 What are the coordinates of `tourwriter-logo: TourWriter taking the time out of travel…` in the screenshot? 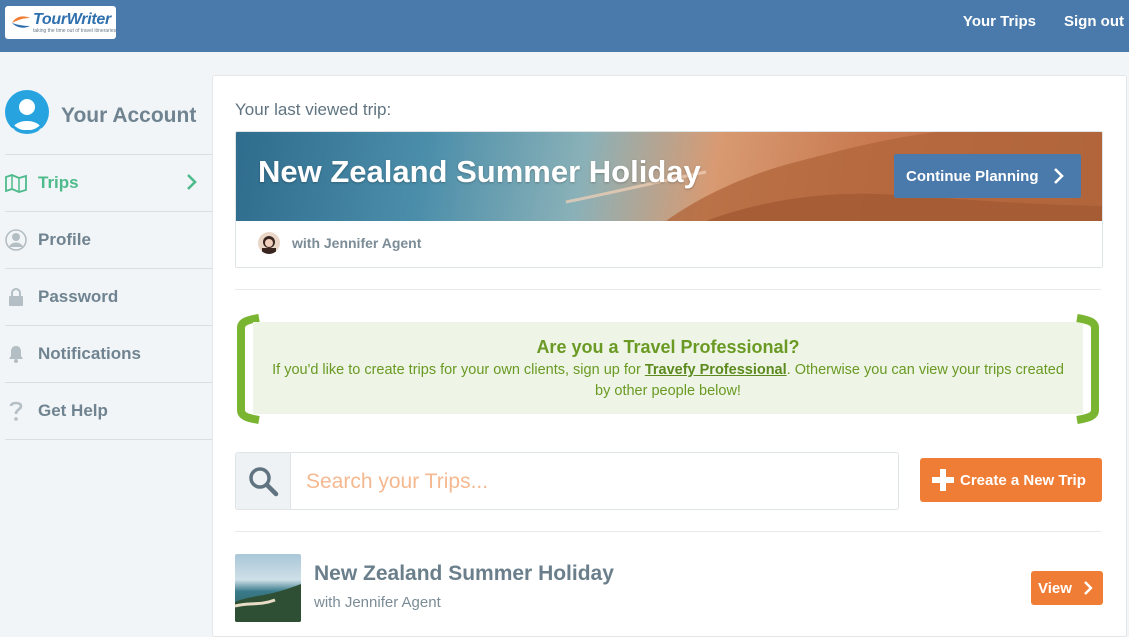 It's located at (60, 22).